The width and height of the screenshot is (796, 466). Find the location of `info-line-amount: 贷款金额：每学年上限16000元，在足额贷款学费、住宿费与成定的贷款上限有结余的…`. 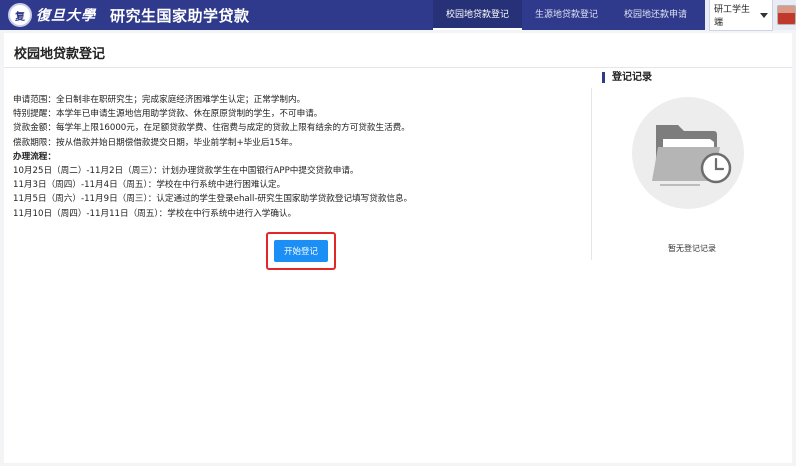

info-line-amount: 贷款金额：每学年上限16000元，在足额贷款学费、住宿费与成定的贷款上限有结余的… is located at coordinates (211, 128).